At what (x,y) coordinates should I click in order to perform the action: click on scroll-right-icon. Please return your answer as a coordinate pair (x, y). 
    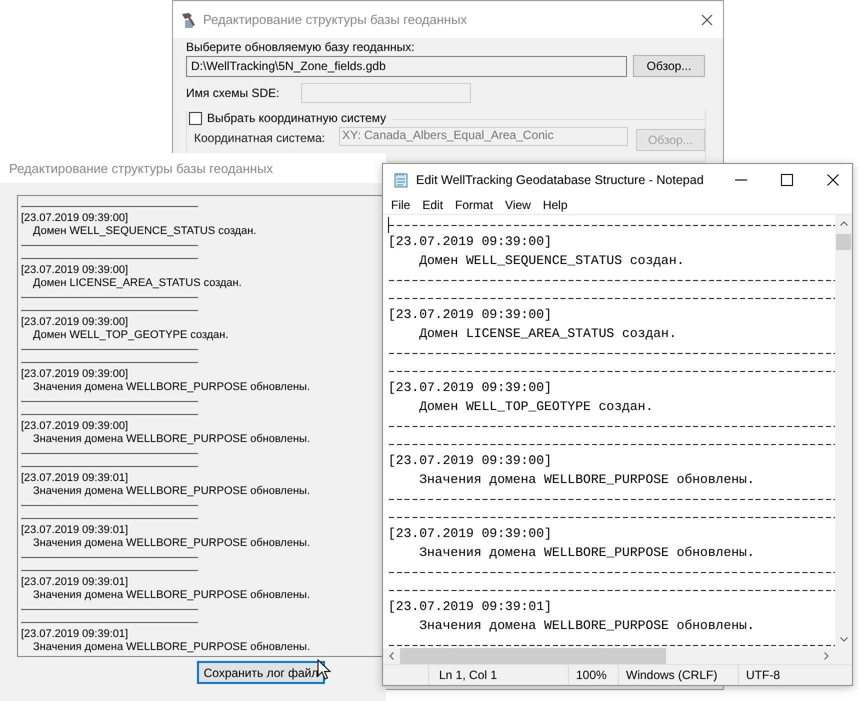
    Looking at the image, I should click on (826, 656).